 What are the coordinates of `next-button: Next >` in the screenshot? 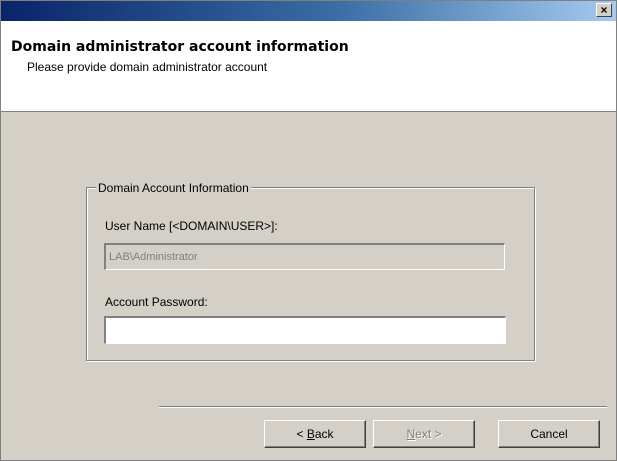 It's located at (424, 434).